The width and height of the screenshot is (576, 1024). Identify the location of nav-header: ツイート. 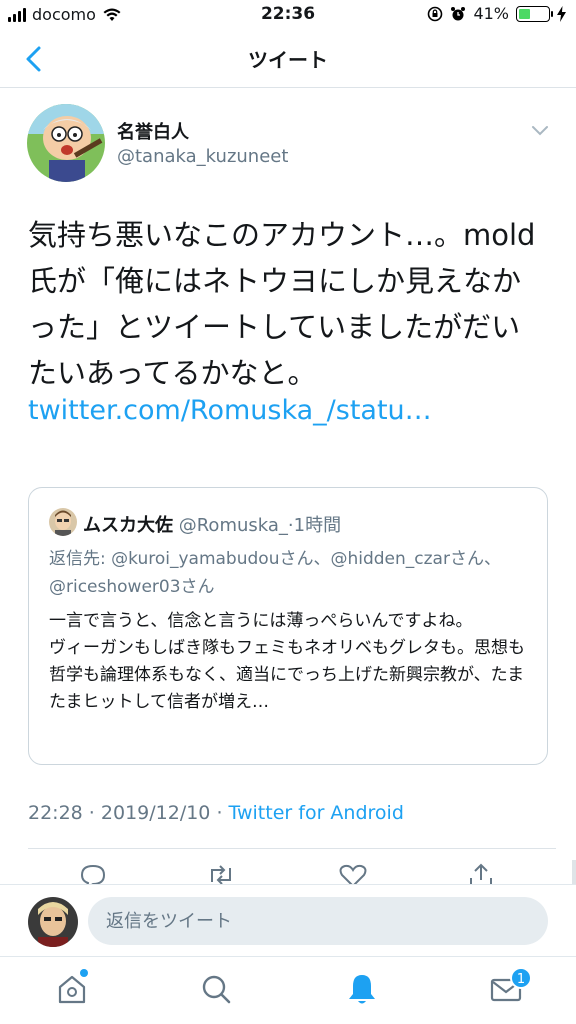
(288, 59).